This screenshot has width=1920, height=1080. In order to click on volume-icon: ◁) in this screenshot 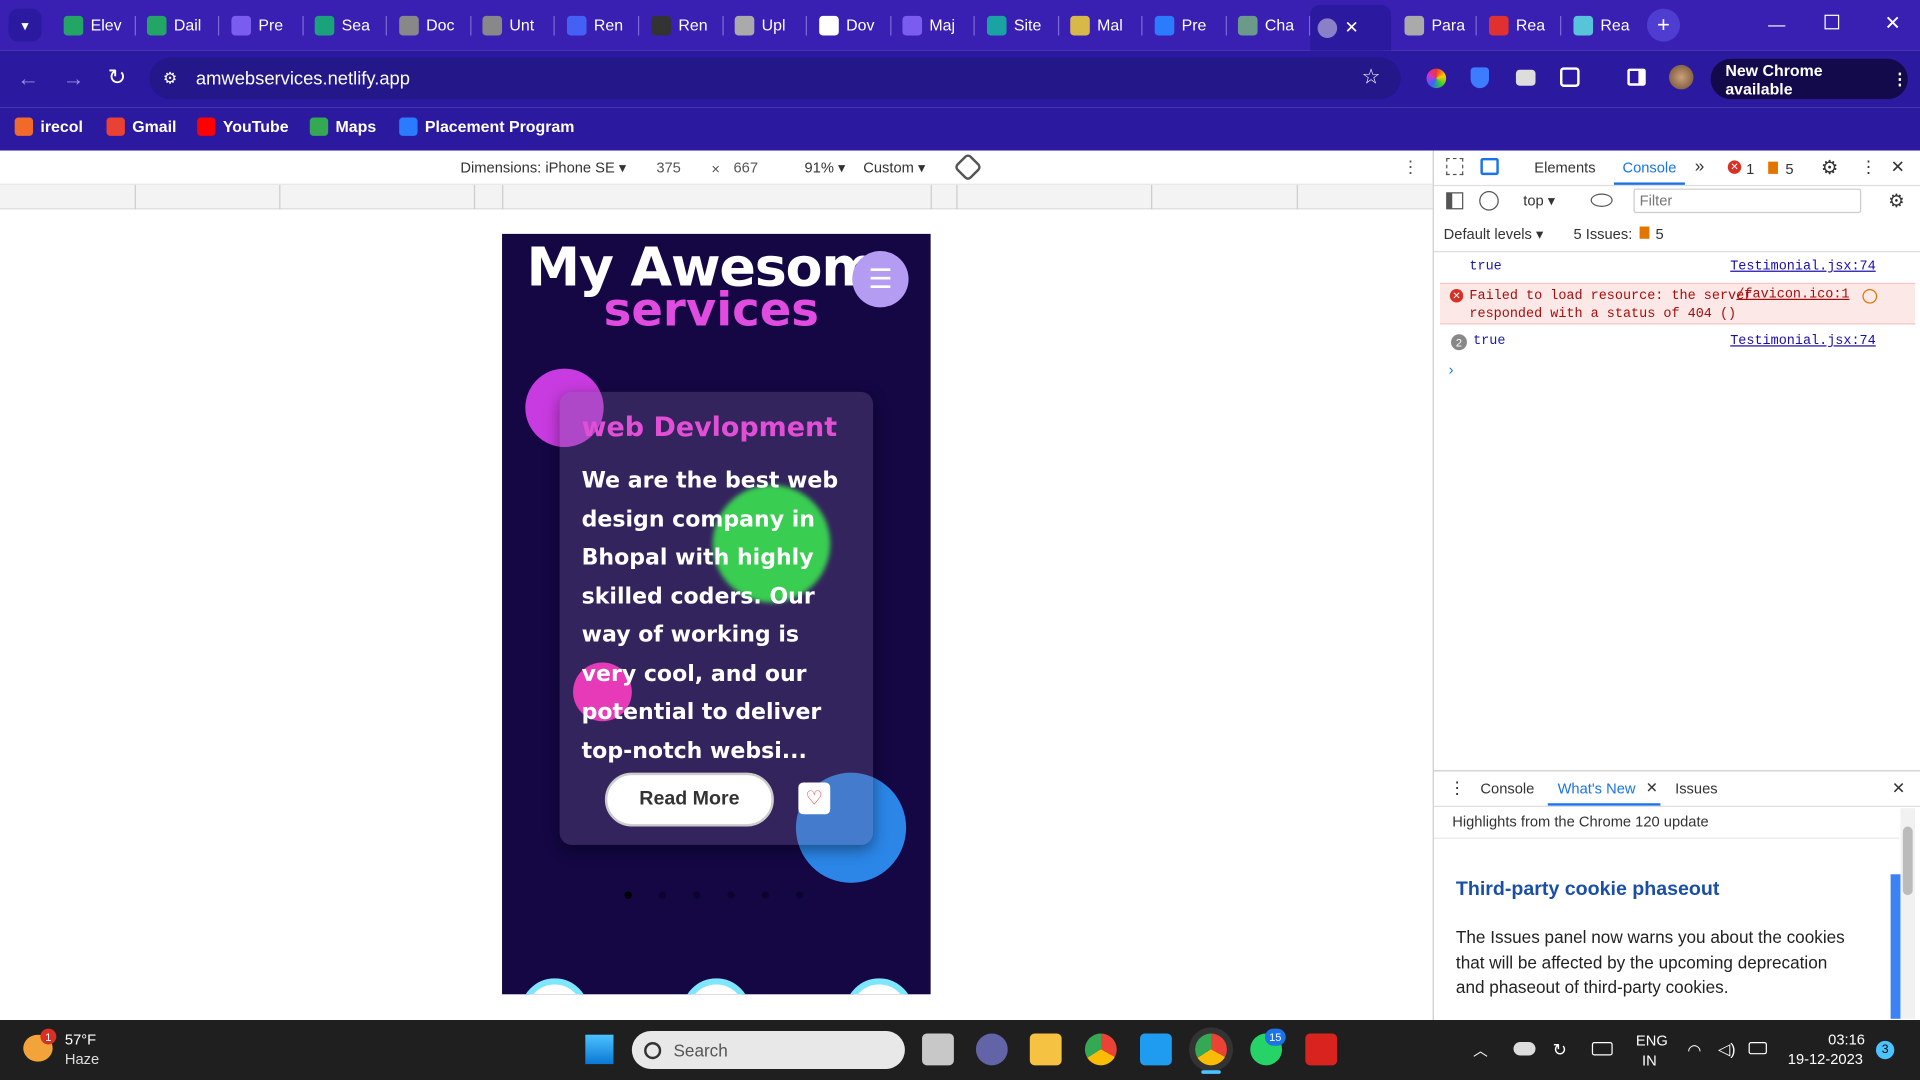, I will do `click(1727, 1050)`.